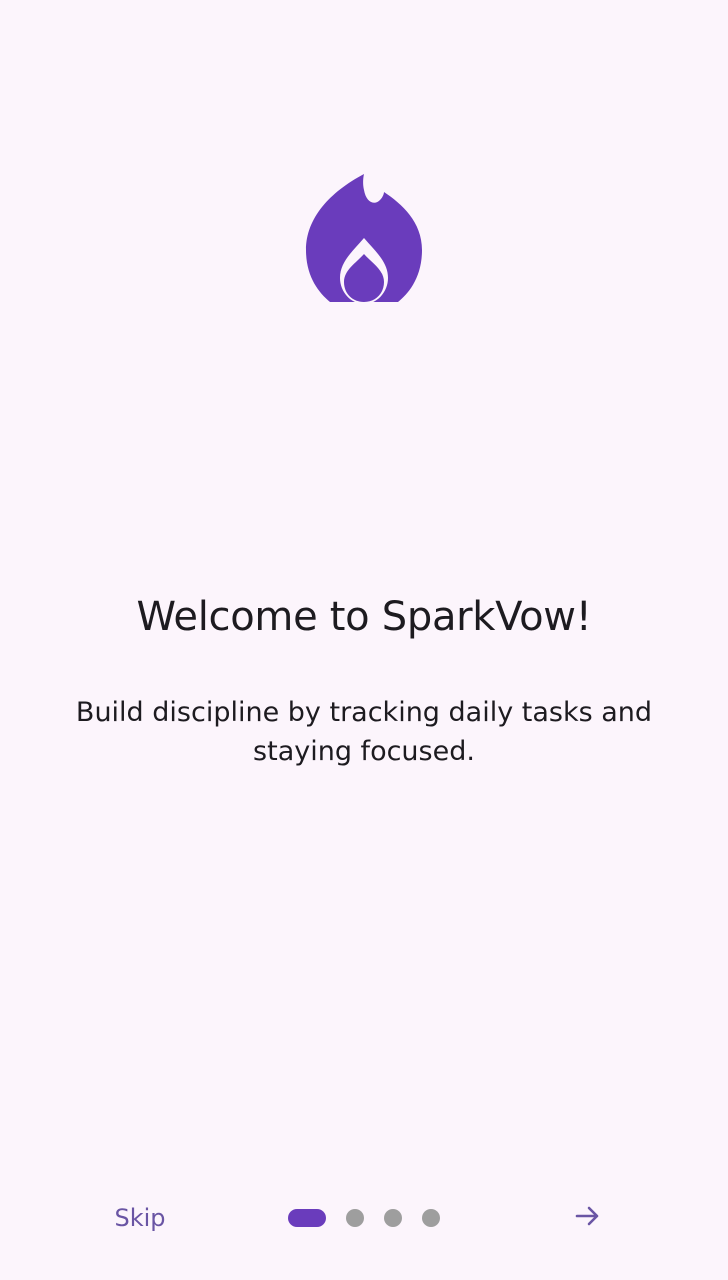  I want to click on arrow-right-icon, so click(588, 1218).